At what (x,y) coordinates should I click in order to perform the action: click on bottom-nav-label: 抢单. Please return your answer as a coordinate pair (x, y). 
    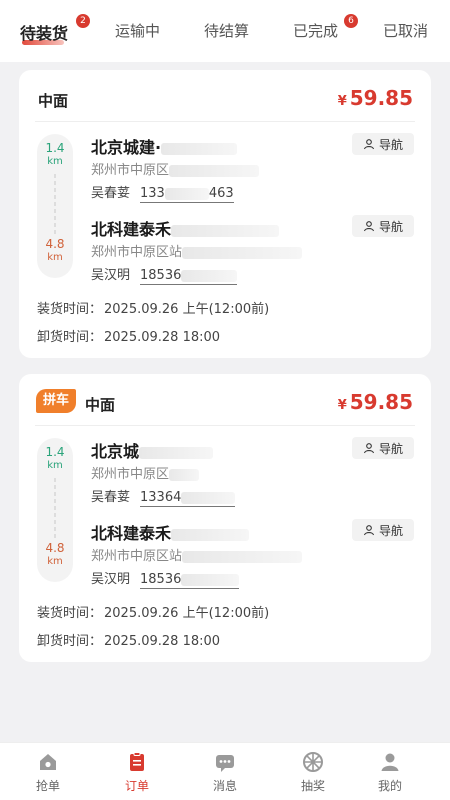
    Looking at the image, I should click on (47, 786).